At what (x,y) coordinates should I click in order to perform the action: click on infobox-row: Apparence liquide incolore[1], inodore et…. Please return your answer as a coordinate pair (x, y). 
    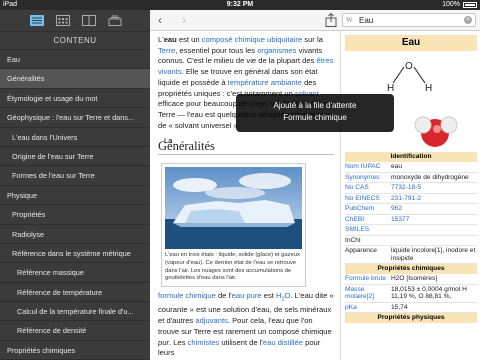
    Looking at the image, I should click on (411, 255).